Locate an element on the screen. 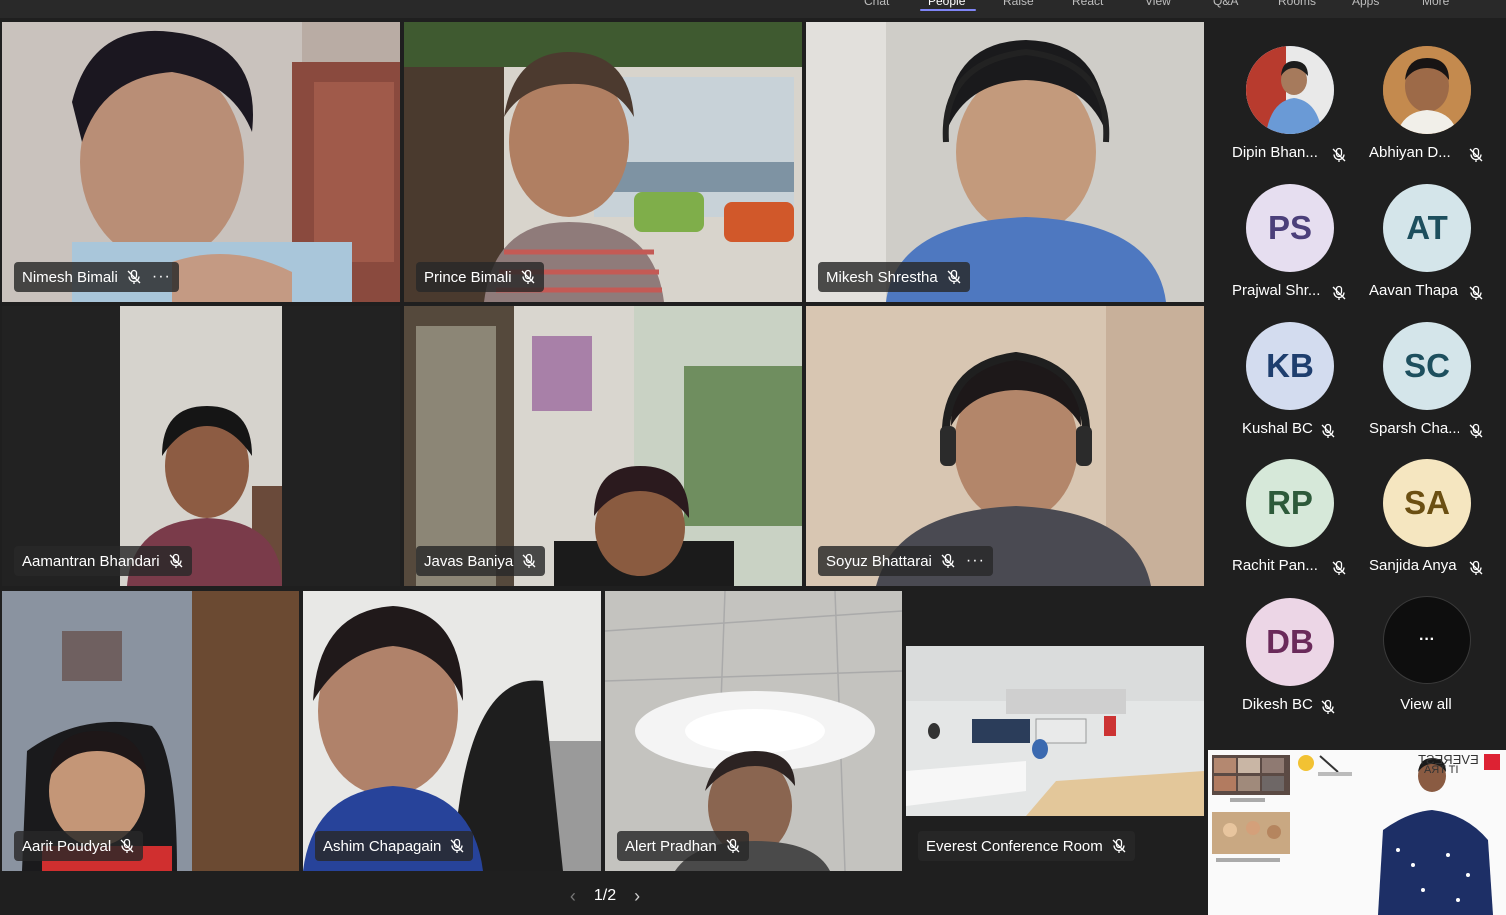  shared-screen-thumbnail: EVEREST IT TRA is located at coordinates (1357, 832).